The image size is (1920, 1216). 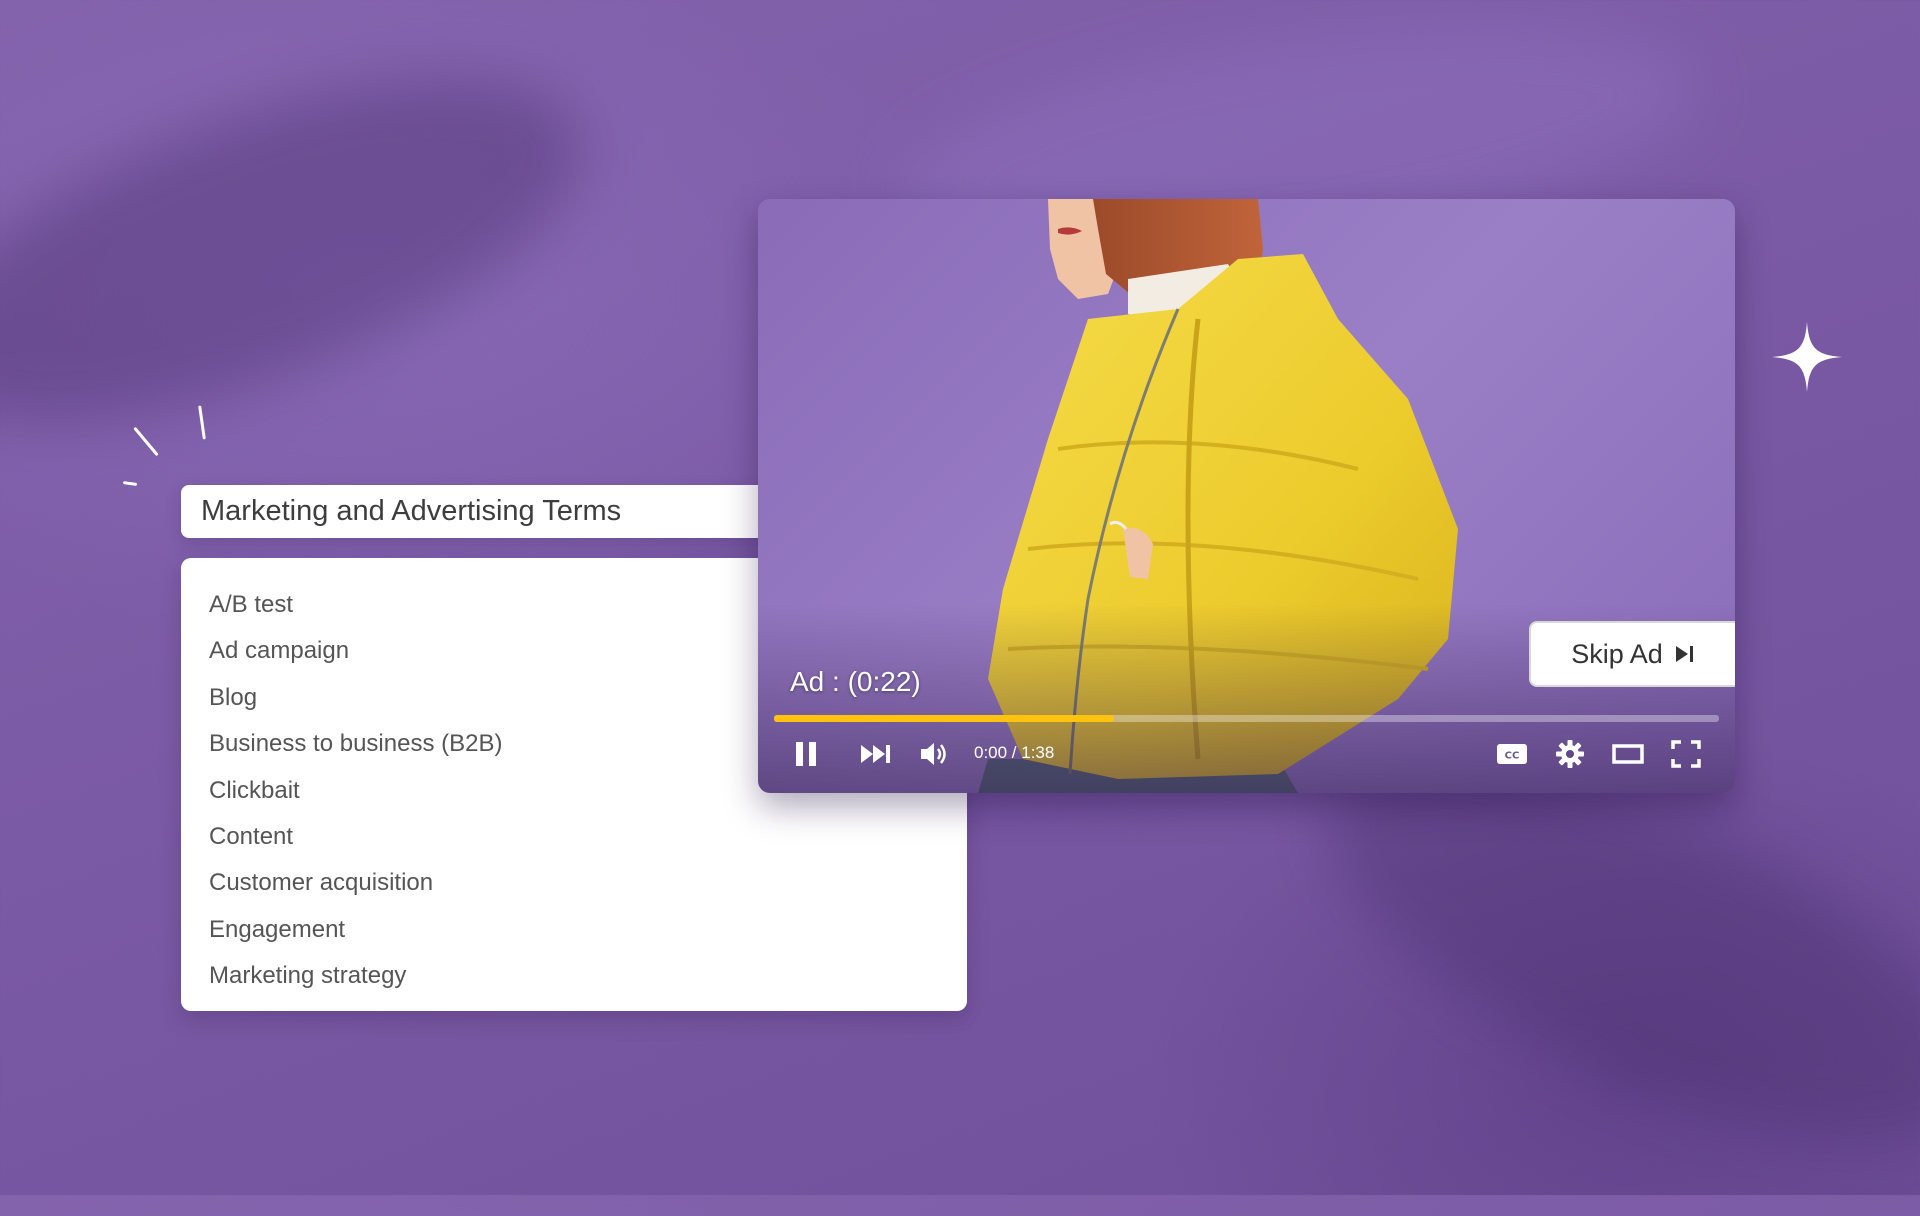 I want to click on gear-icon, so click(x=1570, y=754).